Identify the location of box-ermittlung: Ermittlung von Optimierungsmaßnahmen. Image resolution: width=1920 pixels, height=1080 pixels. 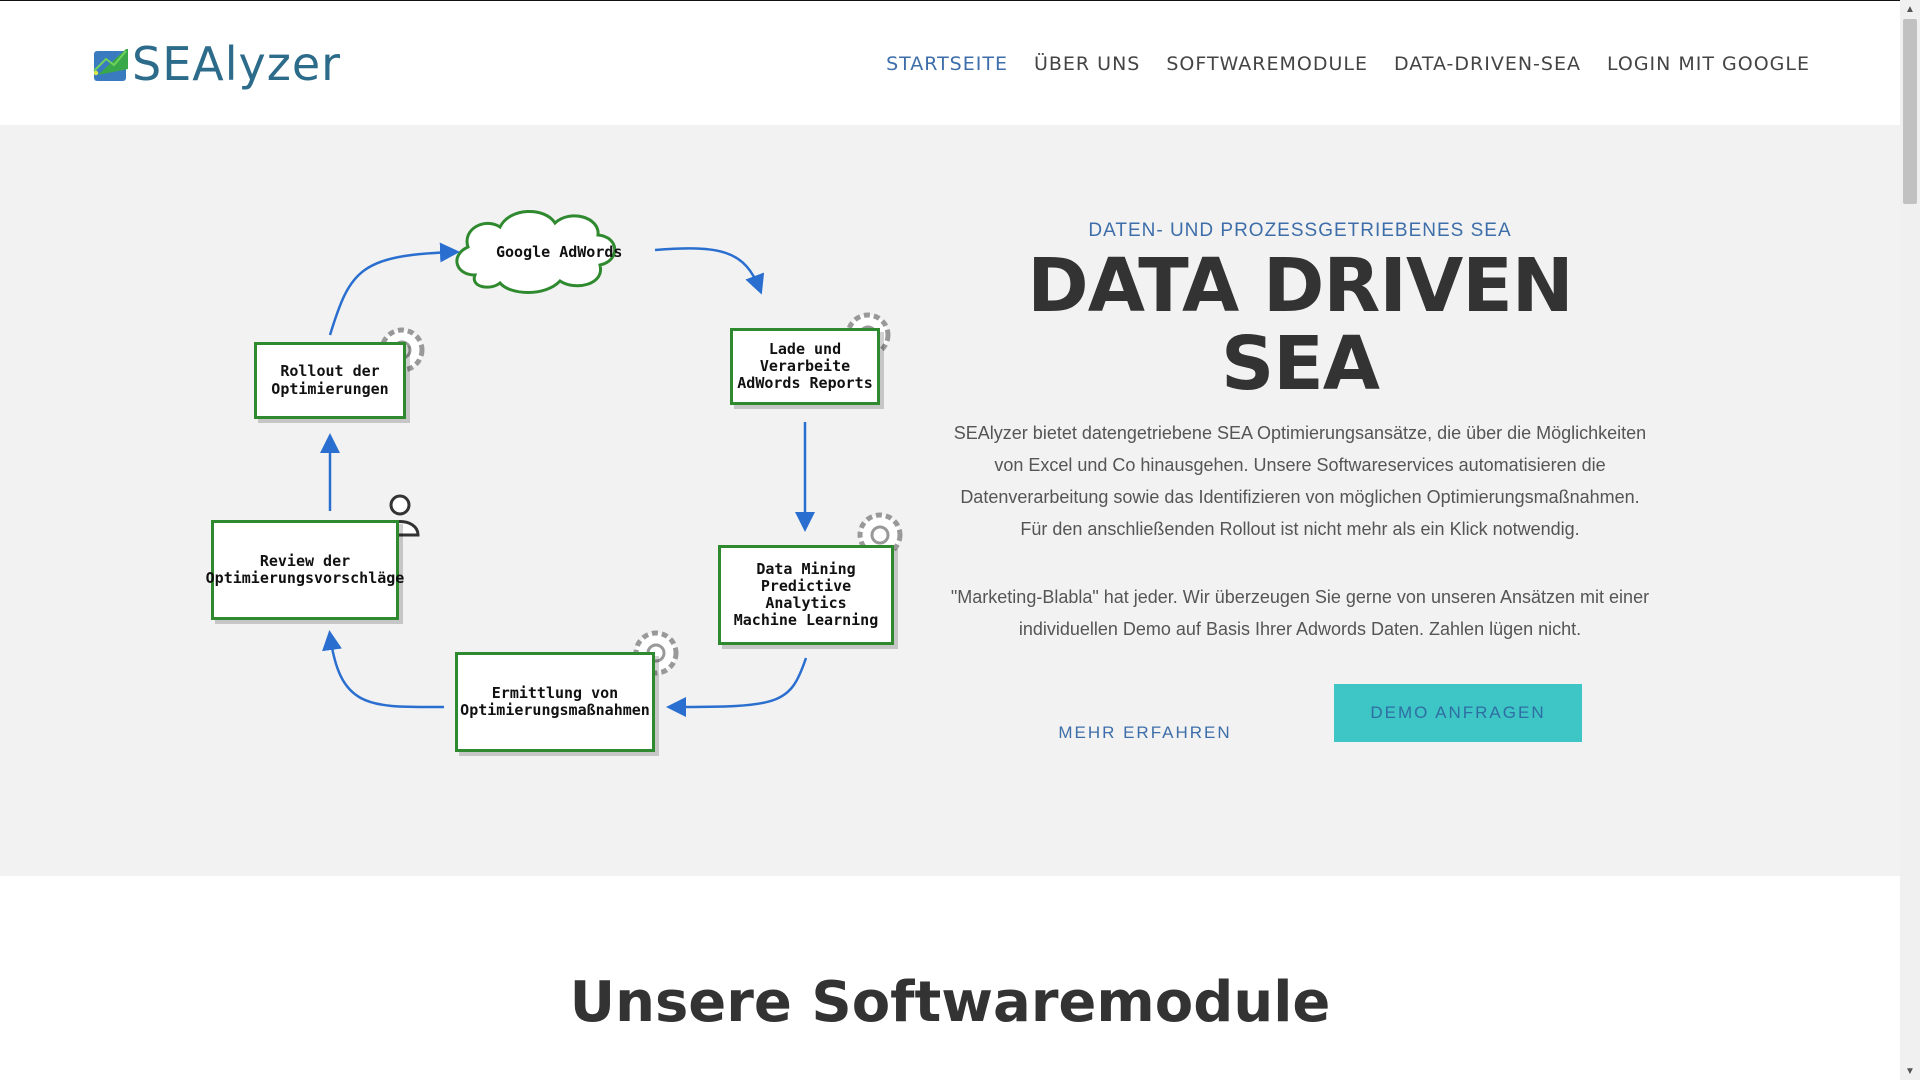
(555, 702).